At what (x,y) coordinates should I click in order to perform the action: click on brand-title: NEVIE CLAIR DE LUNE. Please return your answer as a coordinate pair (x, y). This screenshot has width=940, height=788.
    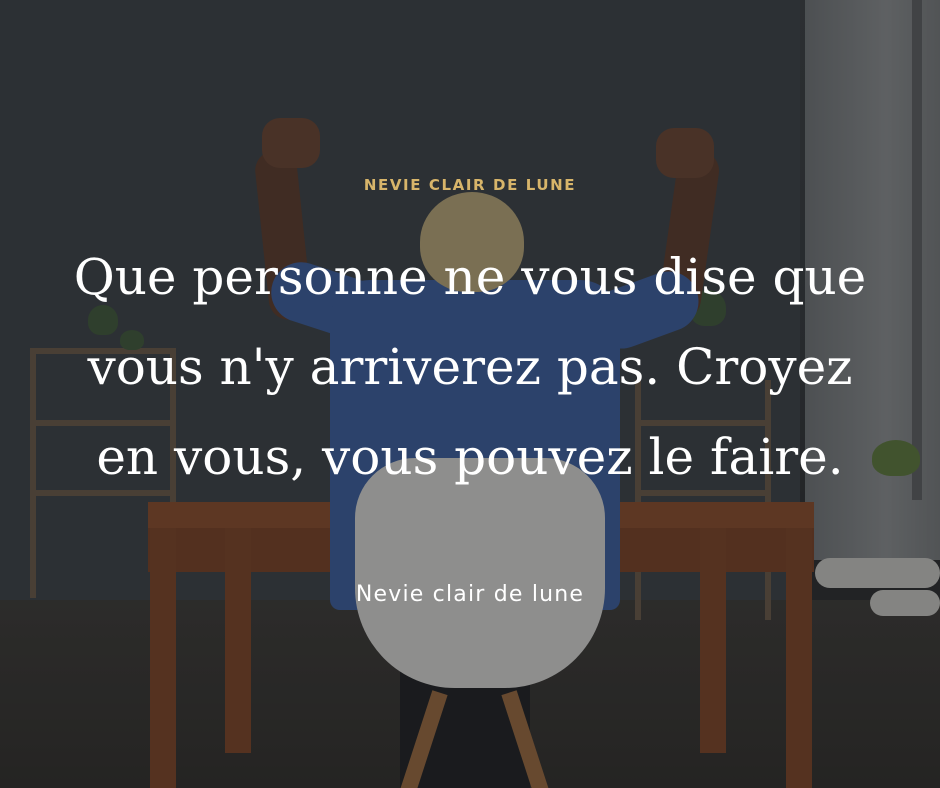
    Looking at the image, I should click on (470, 185).